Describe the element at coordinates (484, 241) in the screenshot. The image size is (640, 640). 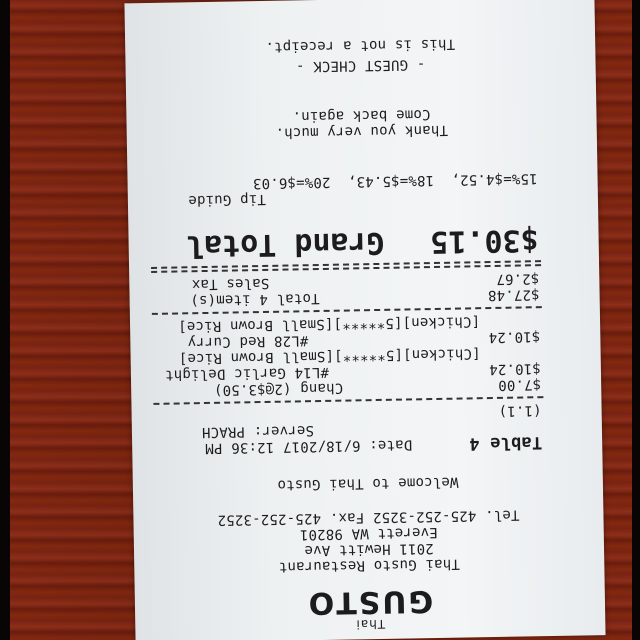
I see `grand-total-value: $30.15` at that location.